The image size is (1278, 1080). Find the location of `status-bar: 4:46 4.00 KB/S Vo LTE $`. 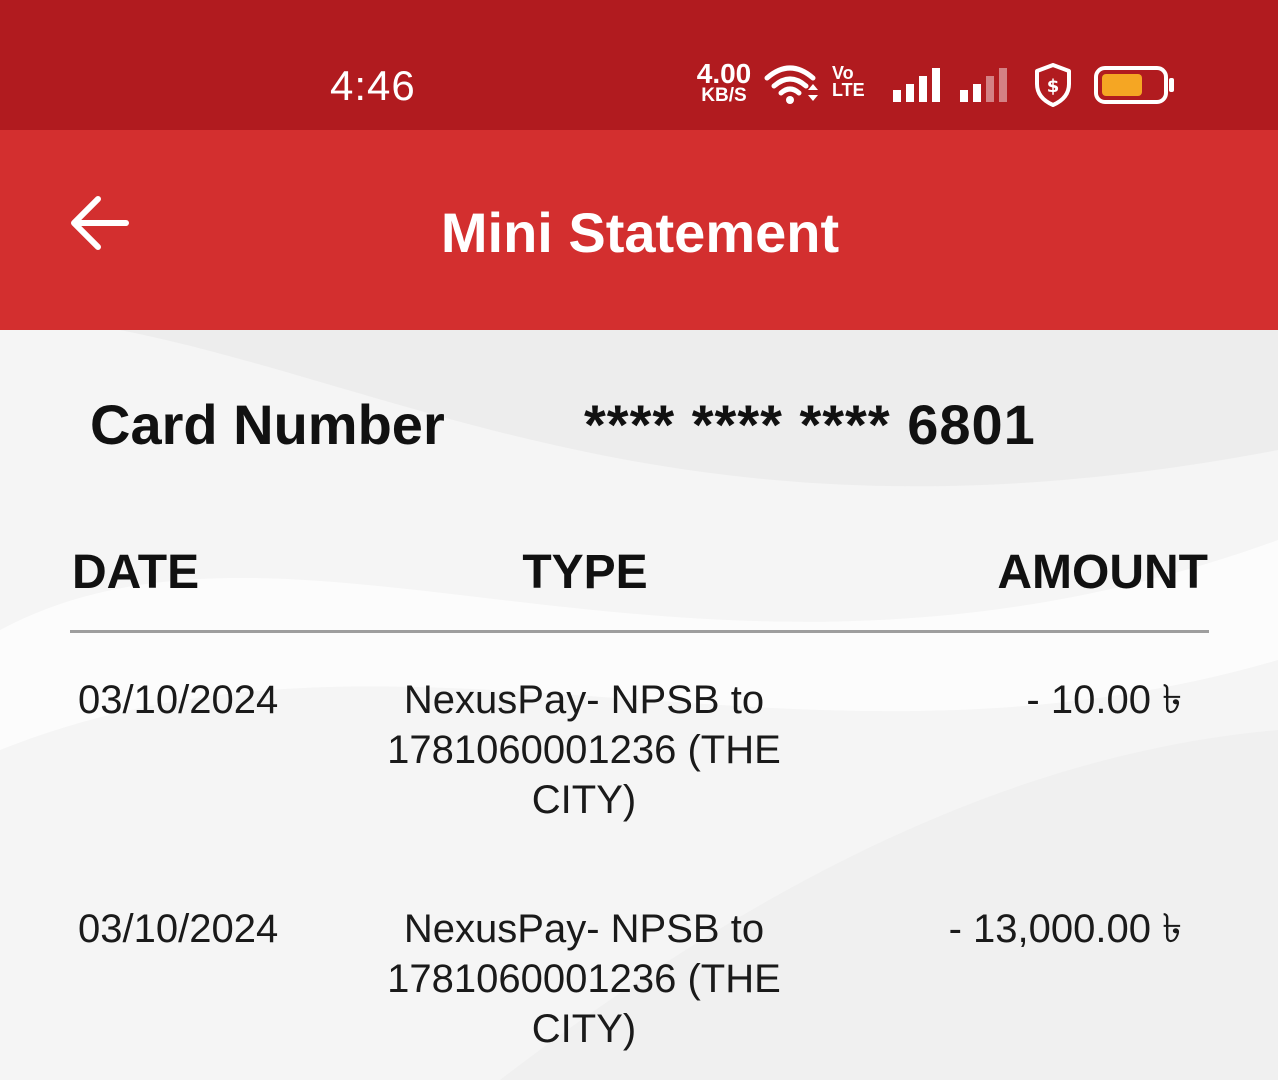

status-bar: 4:46 4.00 KB/S Vo LTE $ is located at coordinates (639, 65).